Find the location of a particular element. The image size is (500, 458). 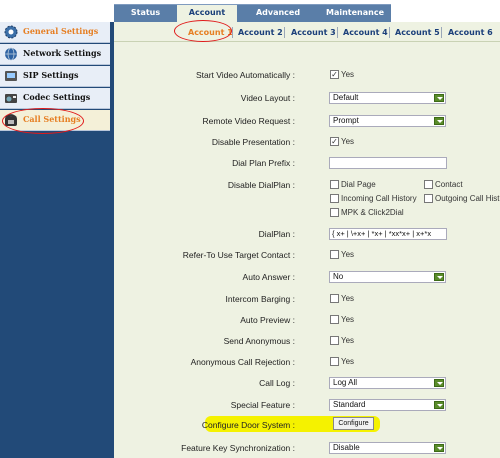

label-video-layout: Video Layout : is located at coordinates (267, 98).